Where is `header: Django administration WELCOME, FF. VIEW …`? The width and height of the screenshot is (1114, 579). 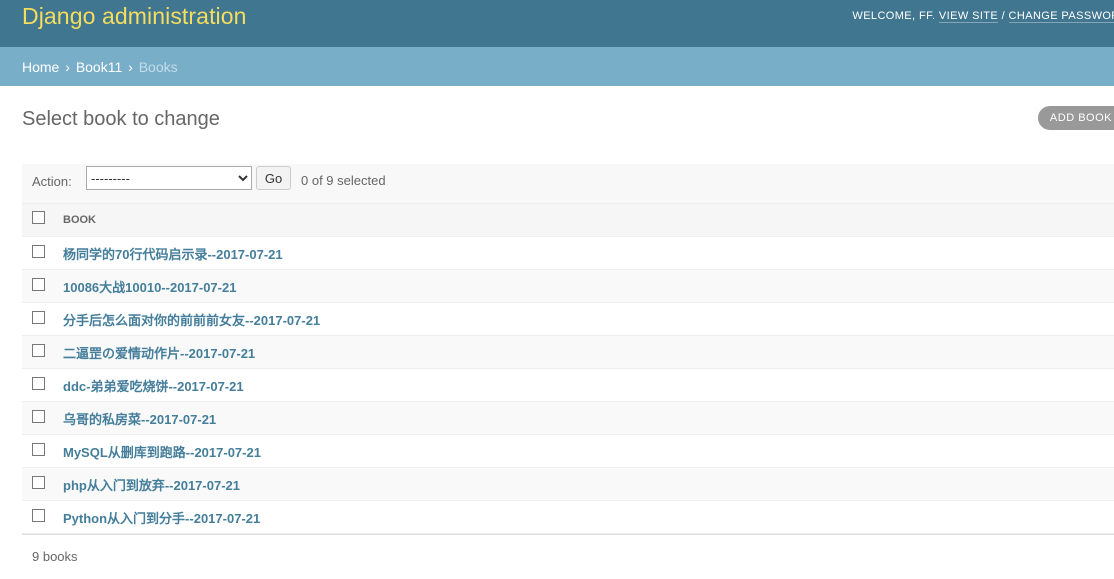
header: Django administration WELCOME, FF. VIEW … is located at coordinates (557, 23).